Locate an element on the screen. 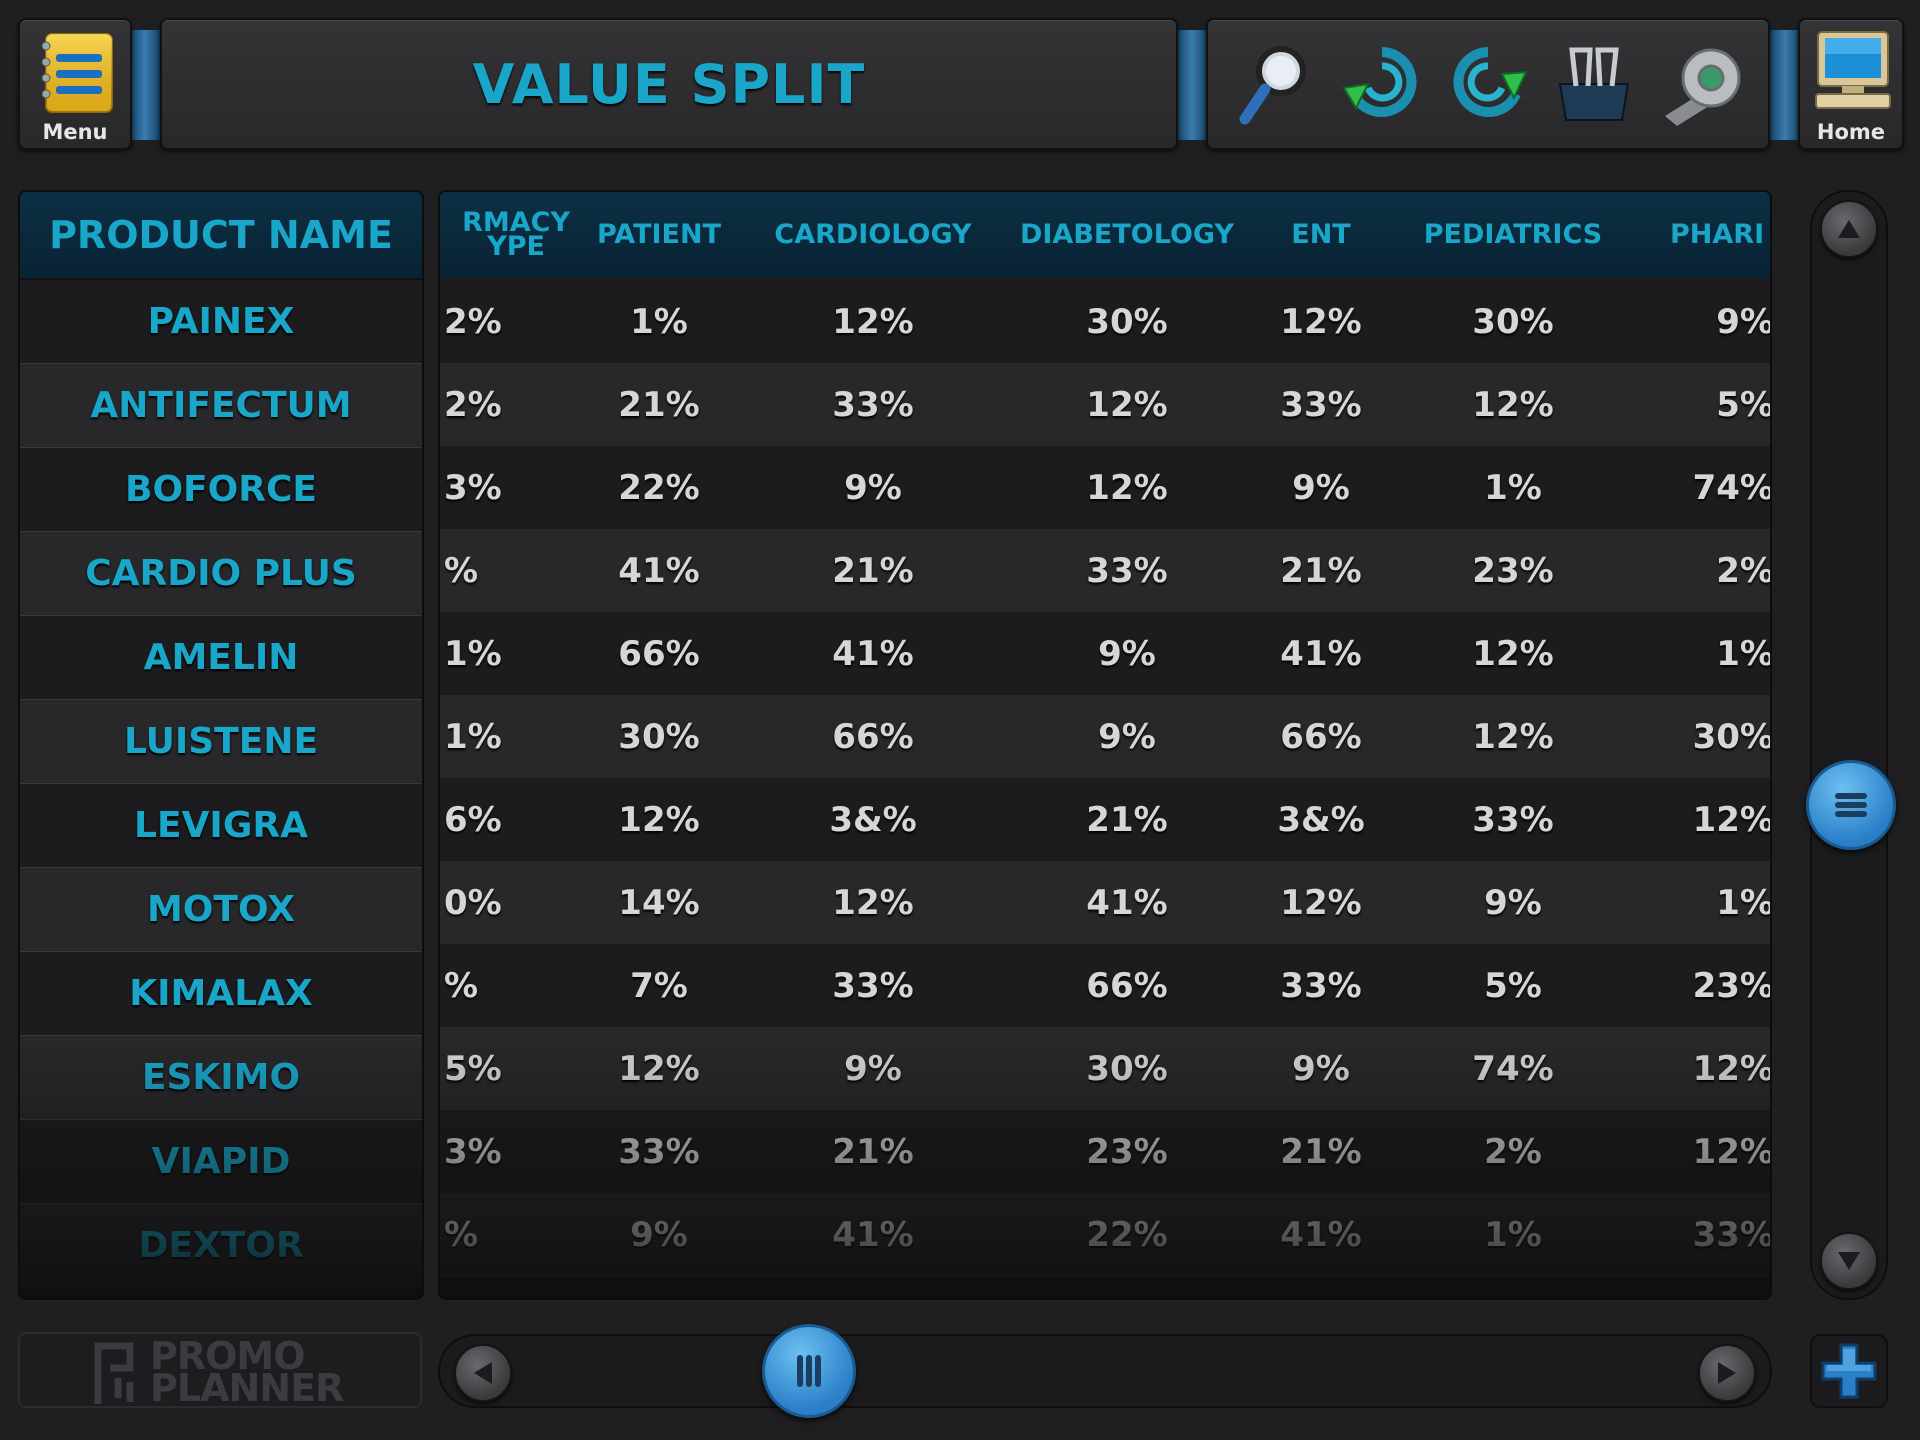 The image size is (1920, 1440). tape-button is located at coordinates (1701, 84).